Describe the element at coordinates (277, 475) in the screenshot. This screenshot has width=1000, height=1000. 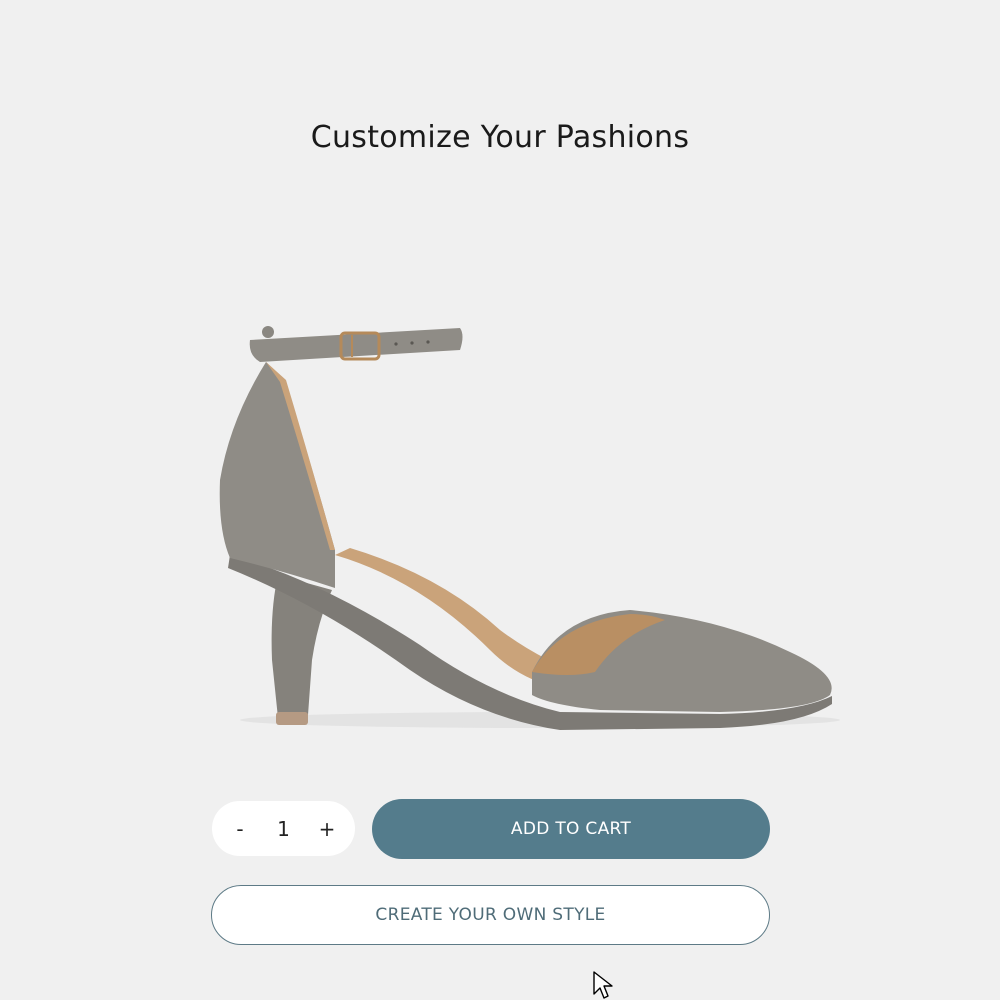
I see `heel-counter` at that location.